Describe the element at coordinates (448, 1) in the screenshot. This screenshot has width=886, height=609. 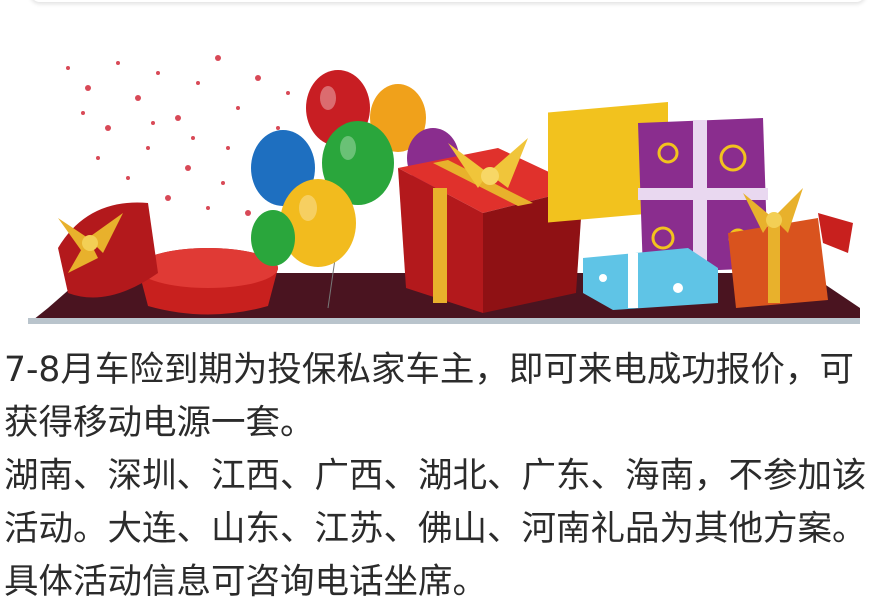
I see `previous-card-edge` at that location.